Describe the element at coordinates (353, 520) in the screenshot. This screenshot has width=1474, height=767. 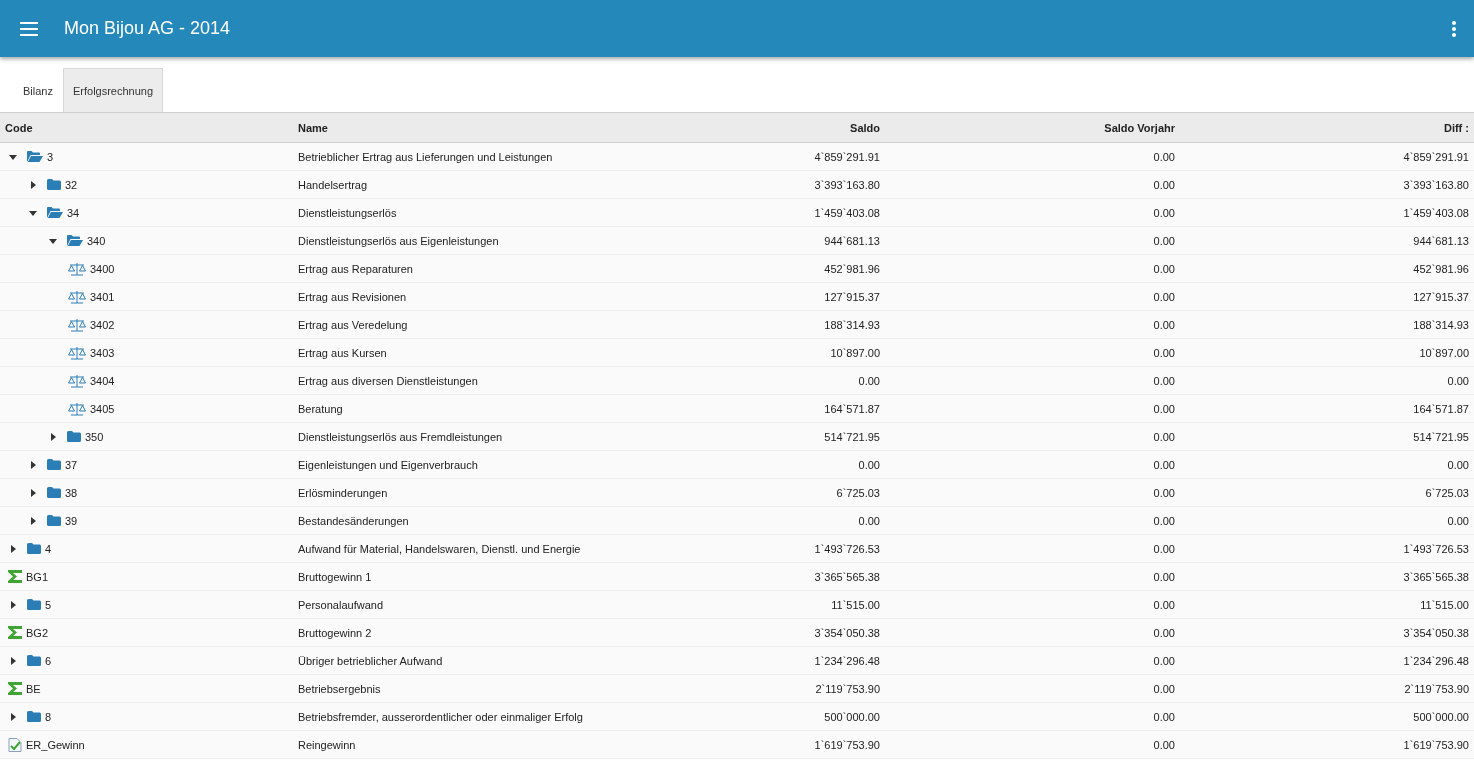
I see `table-cell-text: Bestandesänderungen` at that location.